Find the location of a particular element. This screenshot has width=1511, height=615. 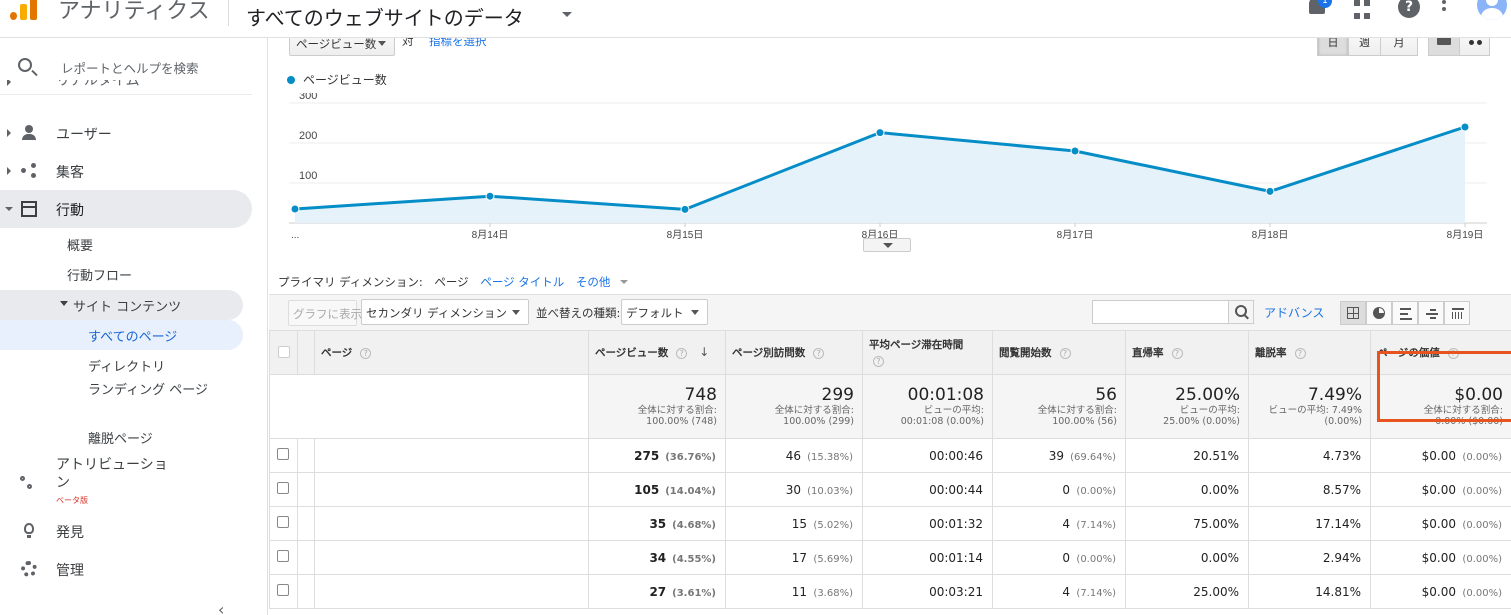

column-header-exit-rate: 離脱率? is located at coordinates (1309, 352).